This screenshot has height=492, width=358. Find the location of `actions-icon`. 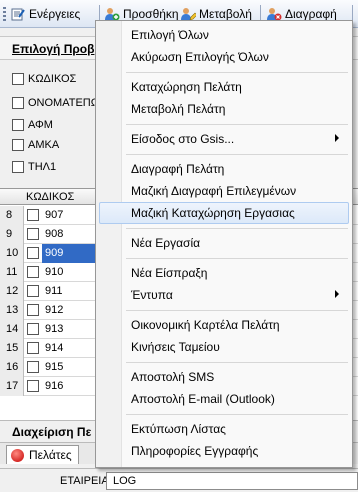

actions-icon is located at coordinates (18, 14).